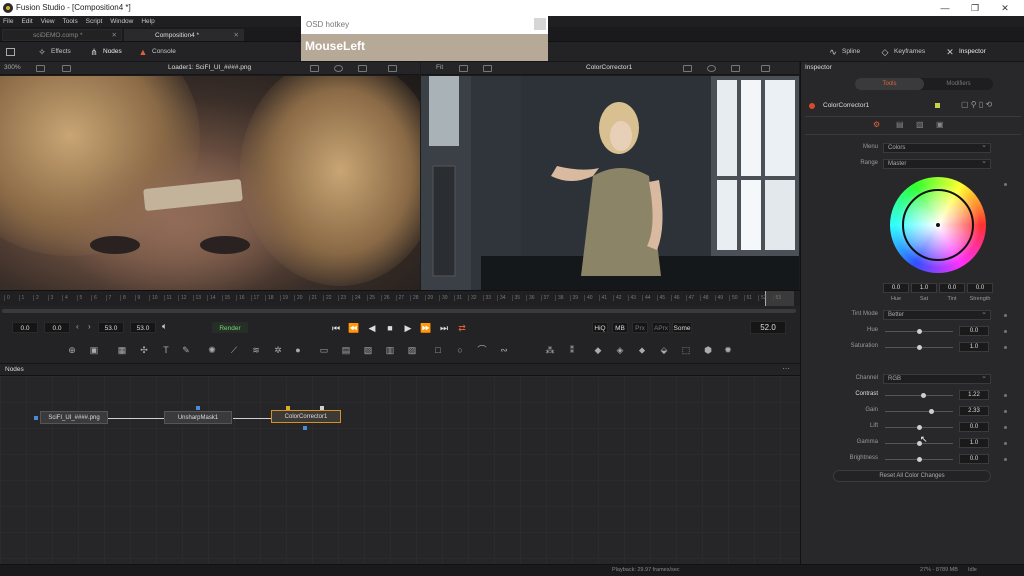 This screenshot has height=576, width=1024. Describe the element at coordinates (640, 327) in the screenshot. I see `prx-toggle: Prx` at that location.